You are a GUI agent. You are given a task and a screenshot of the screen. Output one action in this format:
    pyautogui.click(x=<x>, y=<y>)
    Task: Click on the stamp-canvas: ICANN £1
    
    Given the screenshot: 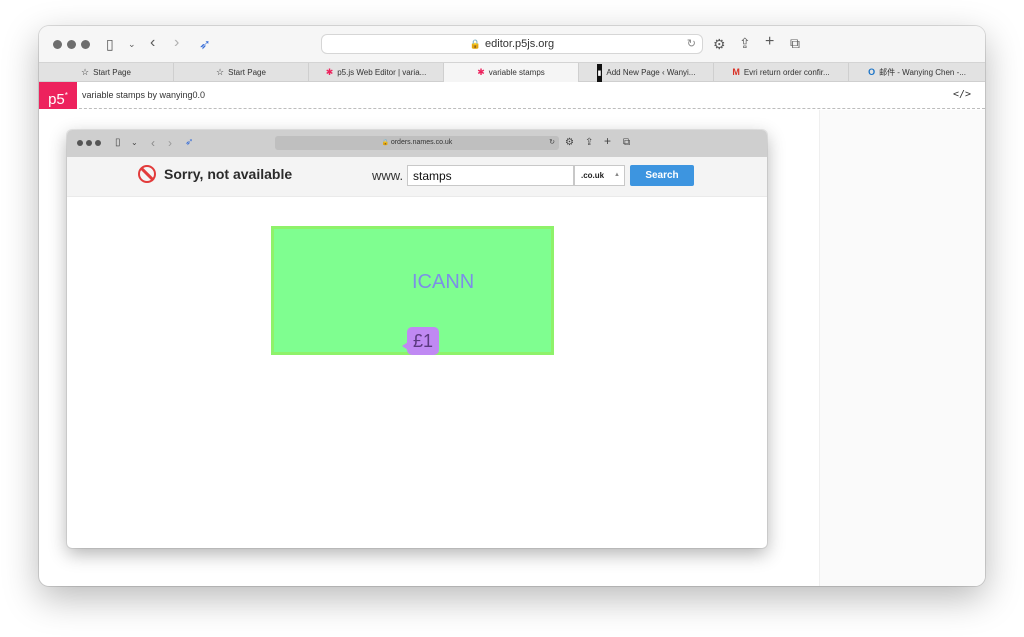 What is the action you would take?
    pyautogui.click(x=412, y=290)
    